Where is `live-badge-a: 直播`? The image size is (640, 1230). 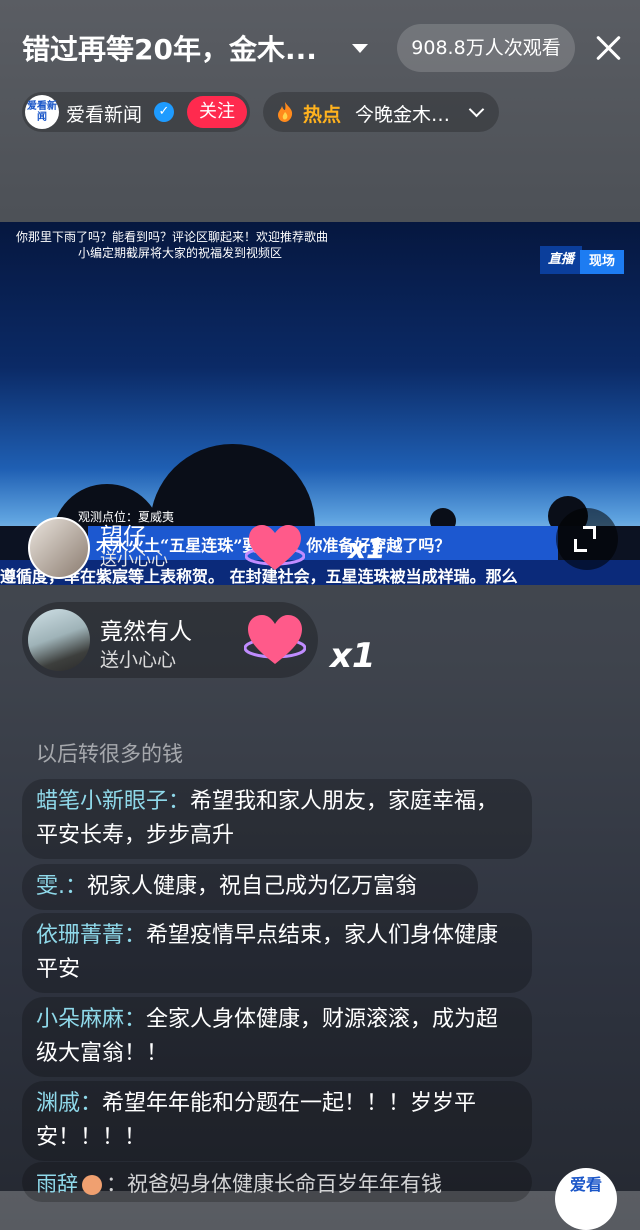 live-badge-a: 直播 is located at coordinates (561, 260).